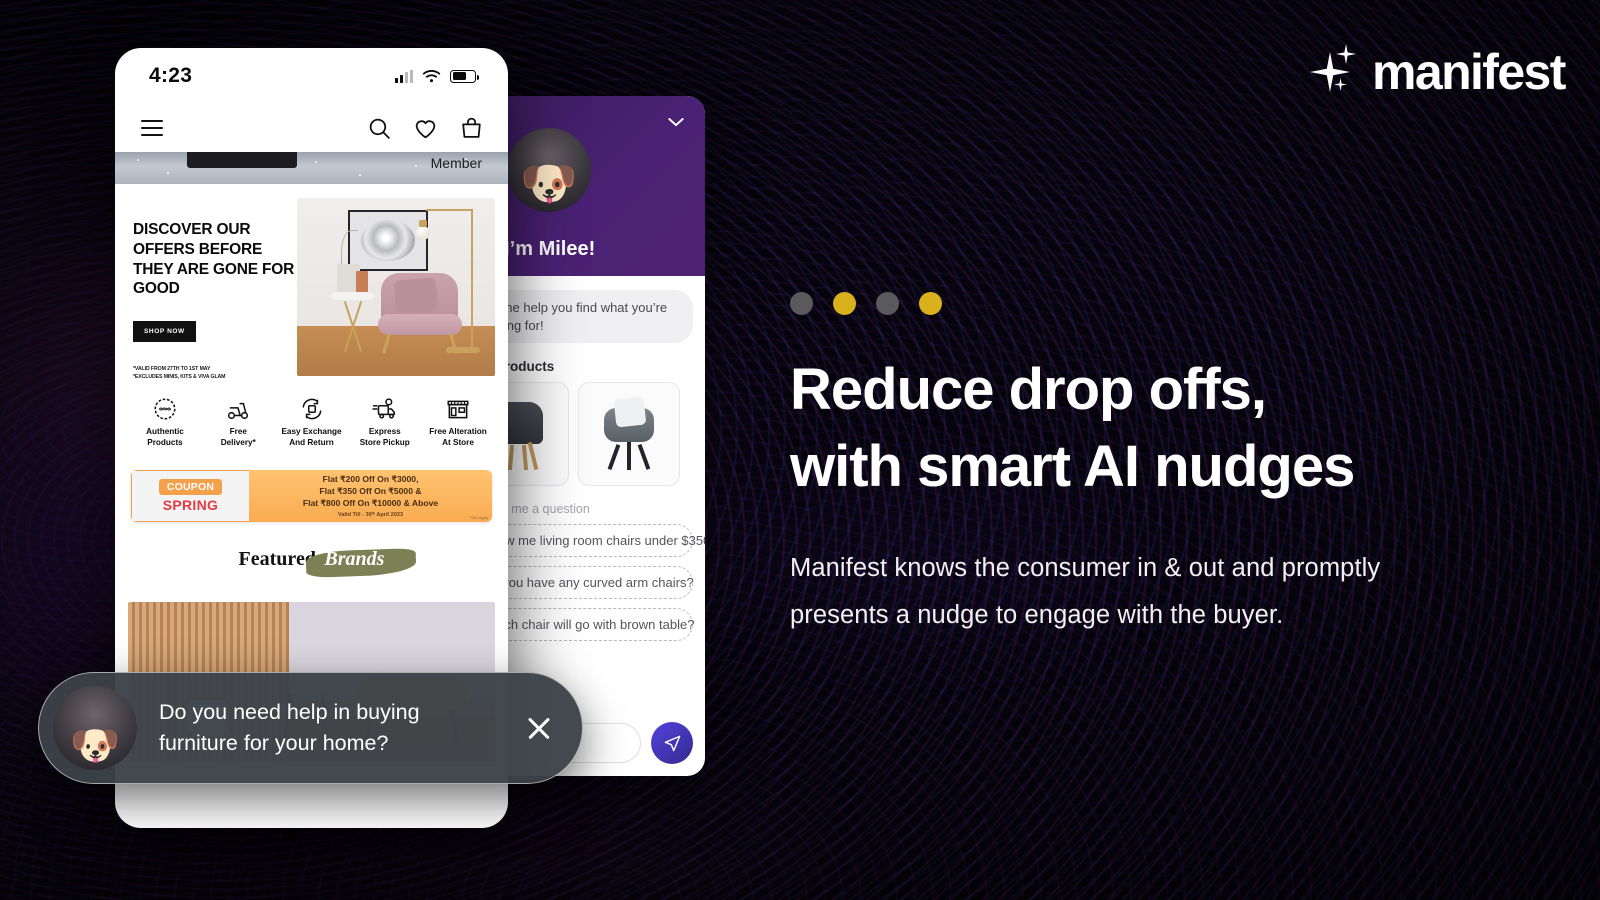 The width and height of the screenshot is (1600, 900). I want to click on coupon-left: COUPON SPRING, so click(190, 496).